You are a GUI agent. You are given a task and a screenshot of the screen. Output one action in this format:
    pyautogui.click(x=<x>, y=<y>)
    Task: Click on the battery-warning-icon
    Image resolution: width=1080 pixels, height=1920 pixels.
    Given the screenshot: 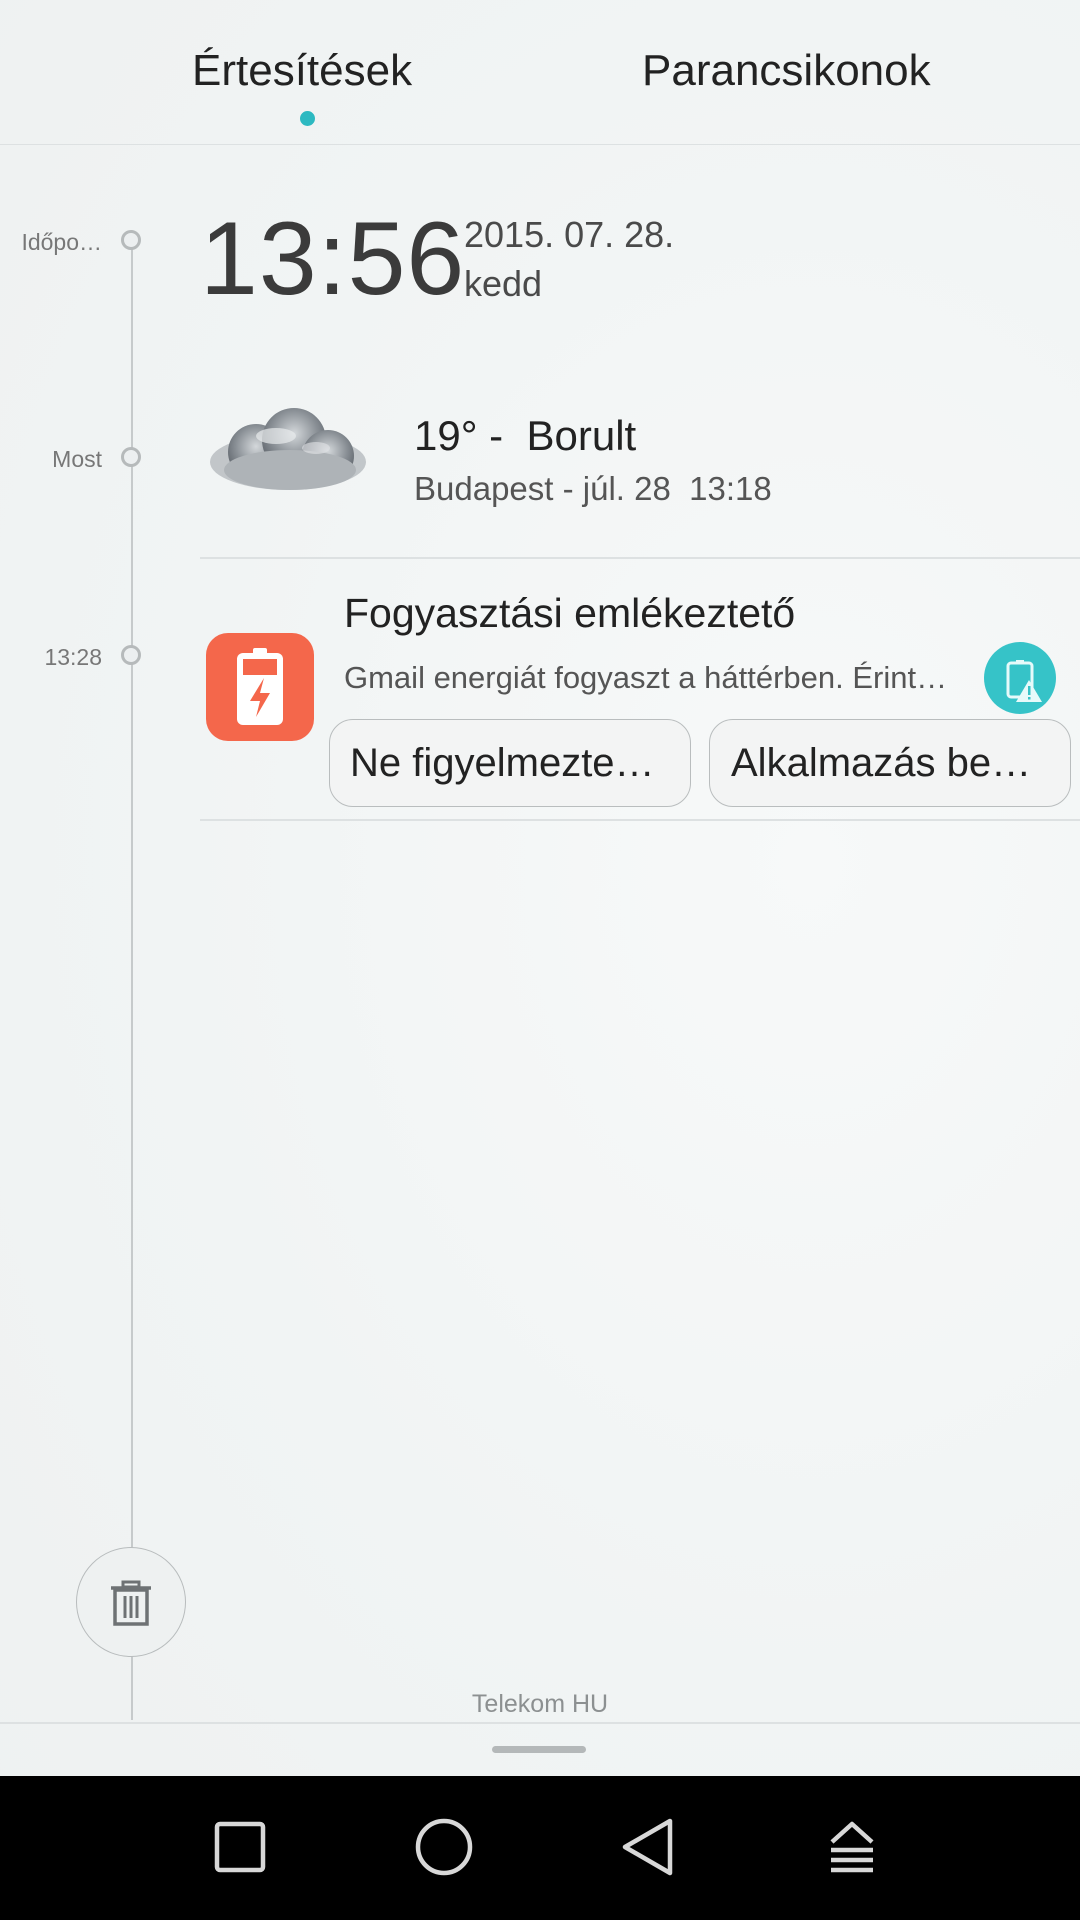 What is the action you would take?
    pyautogui.click(x=1020, y=678)
    